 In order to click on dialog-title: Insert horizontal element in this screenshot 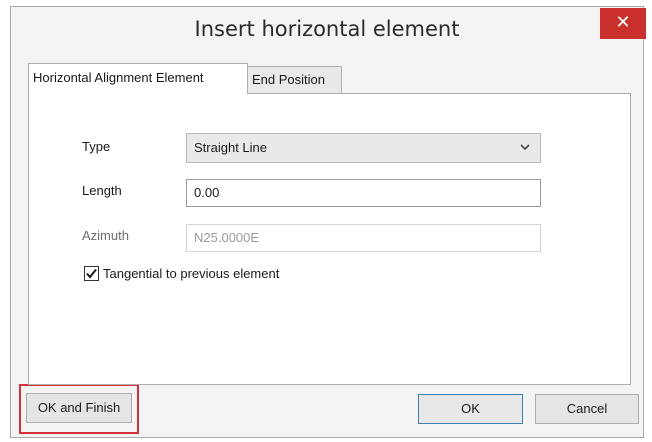, I will do `click(327, 29)`.